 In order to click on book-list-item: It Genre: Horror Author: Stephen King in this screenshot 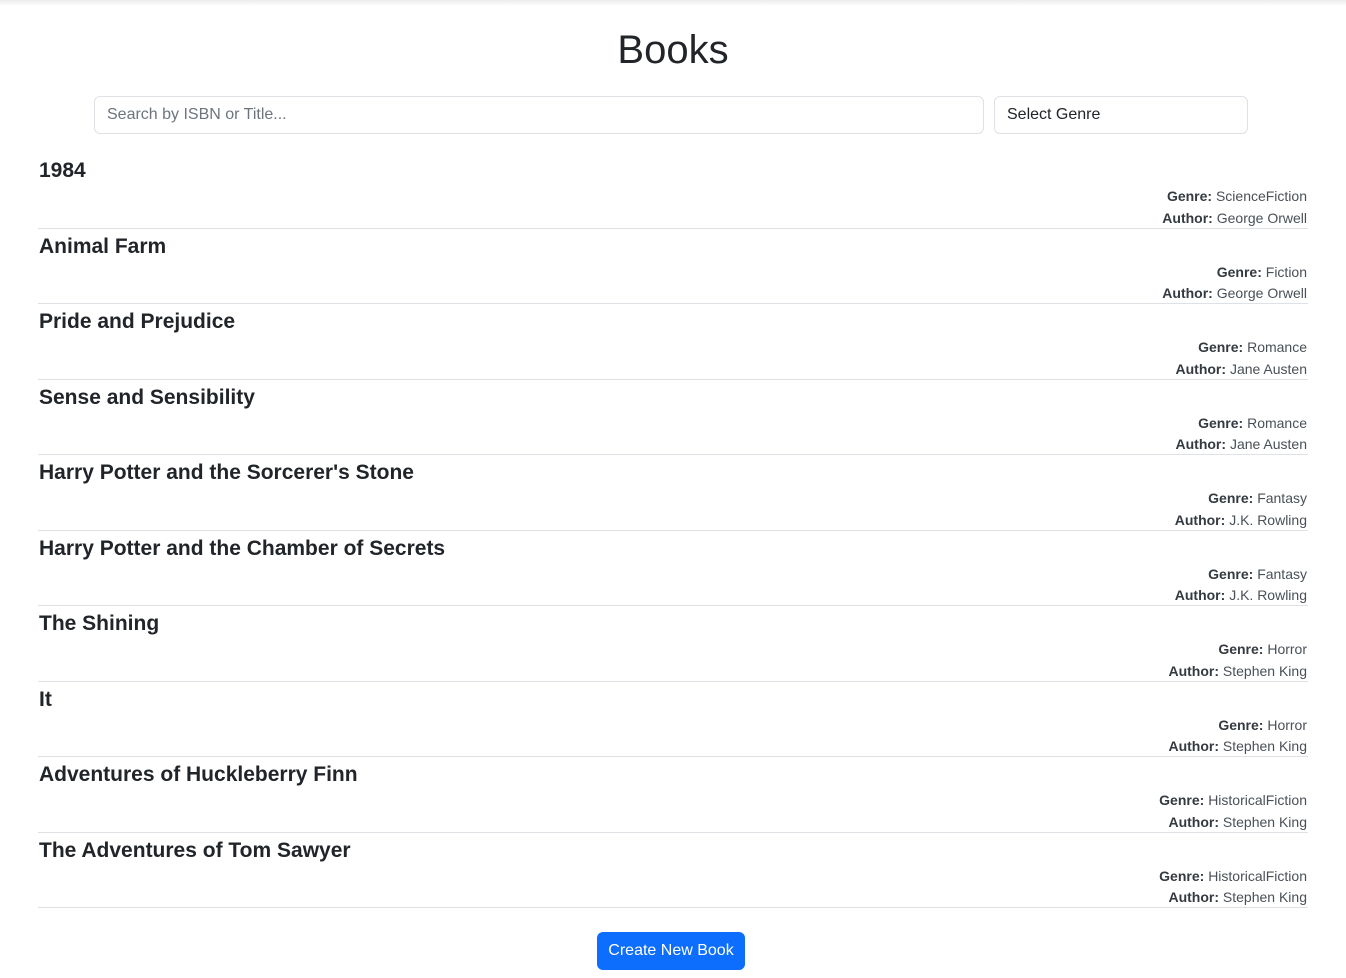, I will do `click(673, 720)`.